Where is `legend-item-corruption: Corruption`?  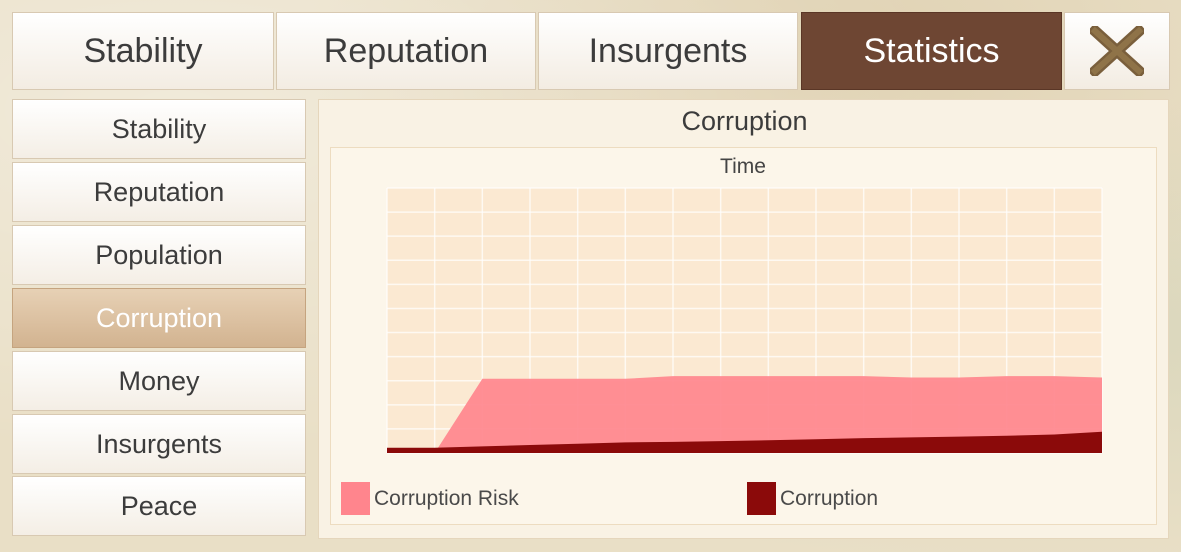
legend-item-corruption: Corruption is located at coordinates (812, 498).